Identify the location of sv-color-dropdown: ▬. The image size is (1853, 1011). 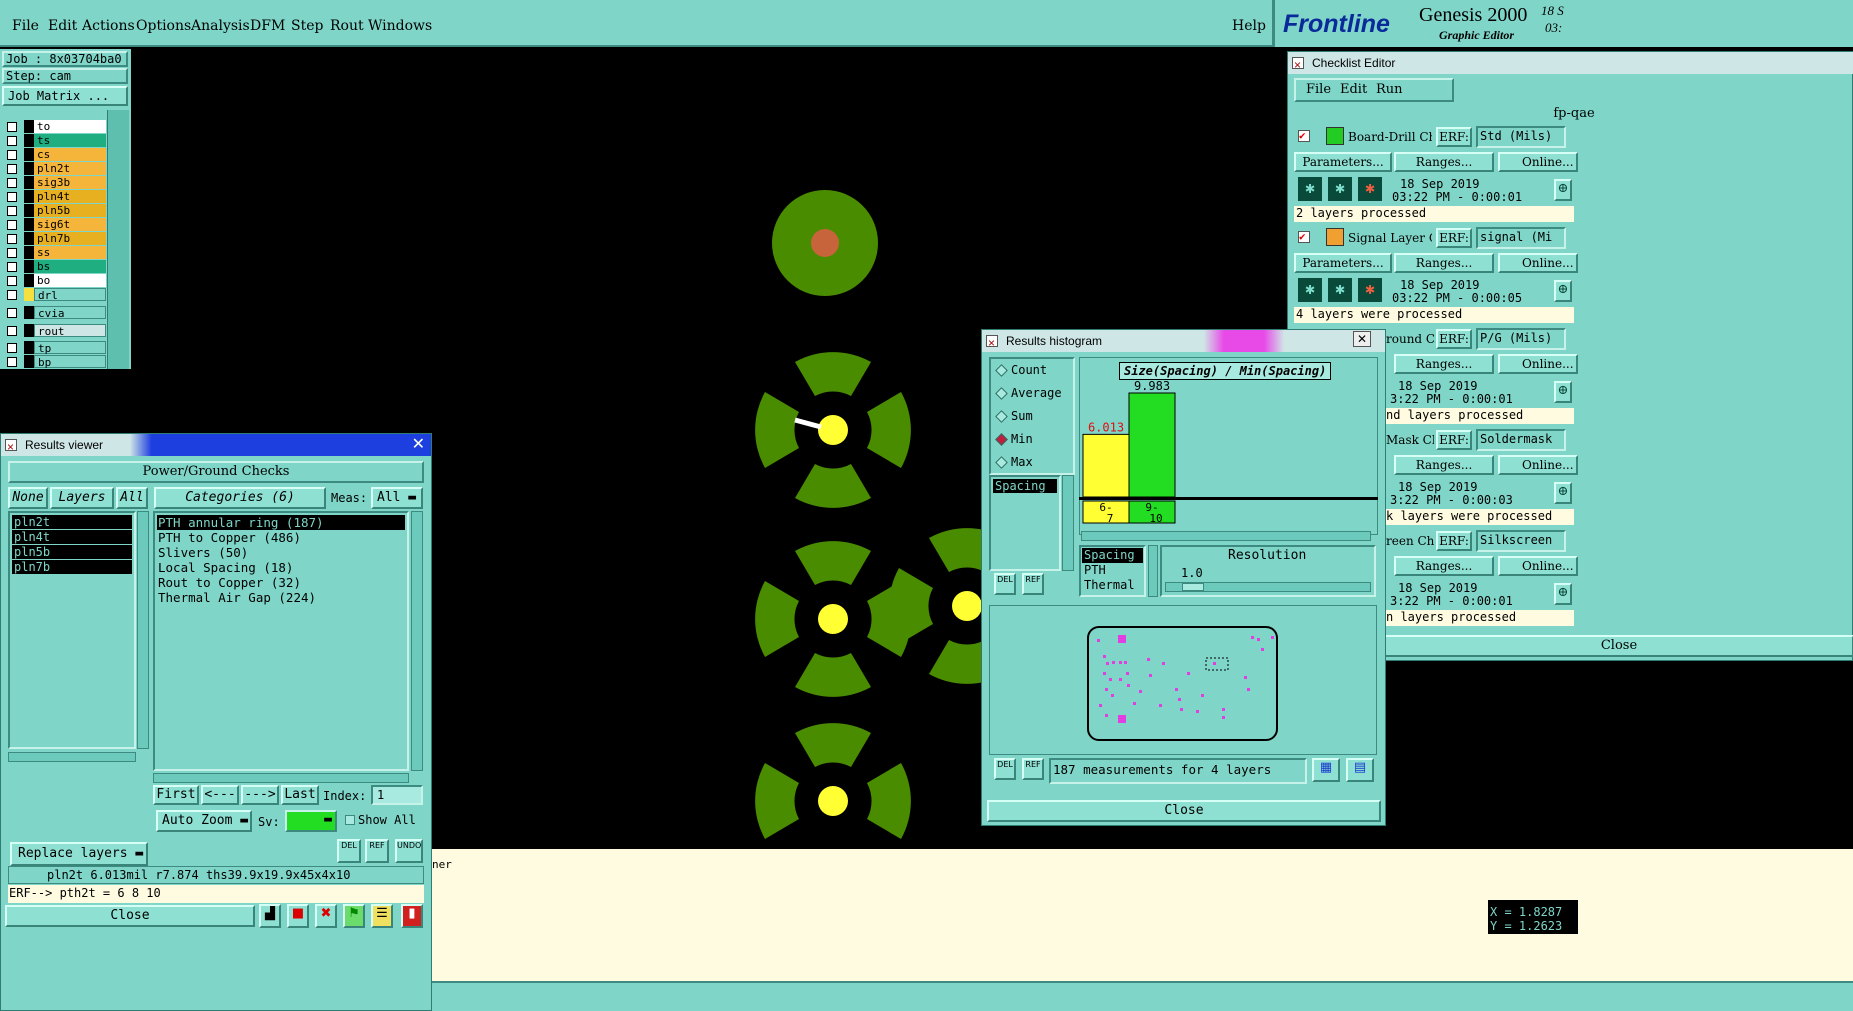
(311, 821).